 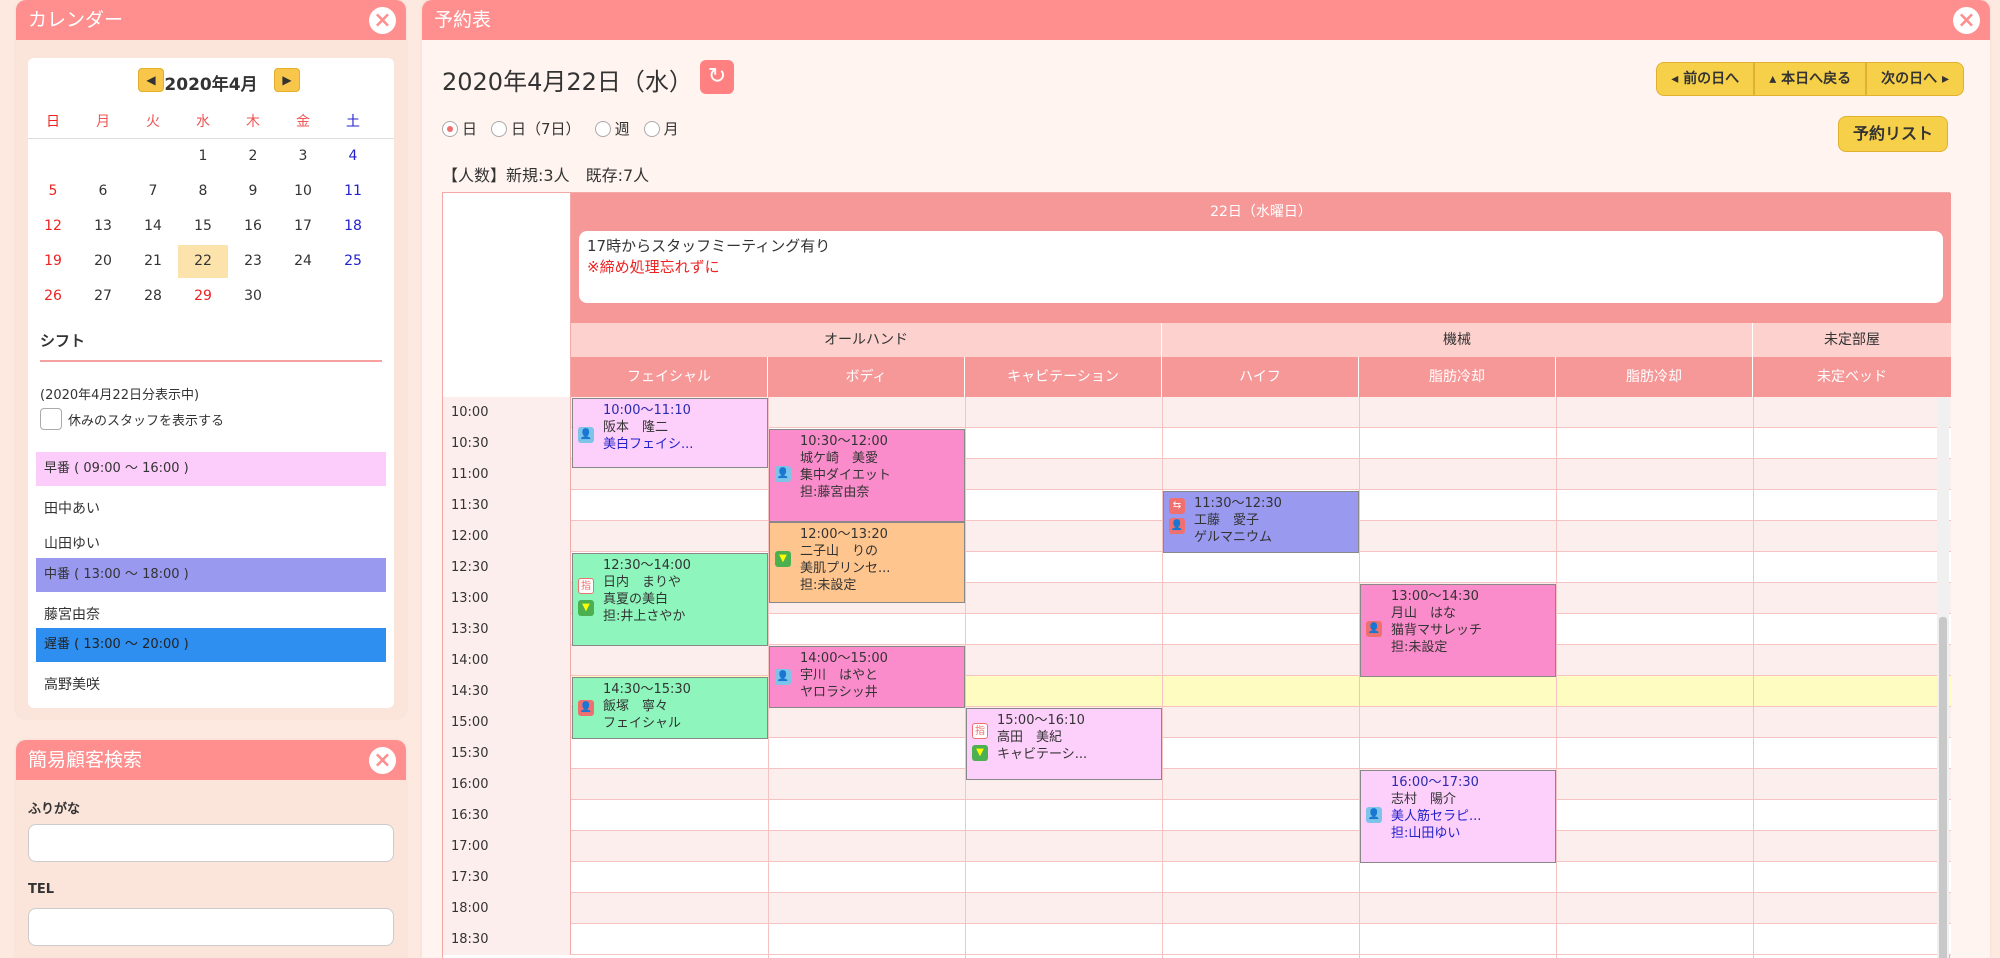 What do you see at coordinates (303, 191) in the screenshot?
I see `calendar-day: 10` at bounding box center [303, 191].